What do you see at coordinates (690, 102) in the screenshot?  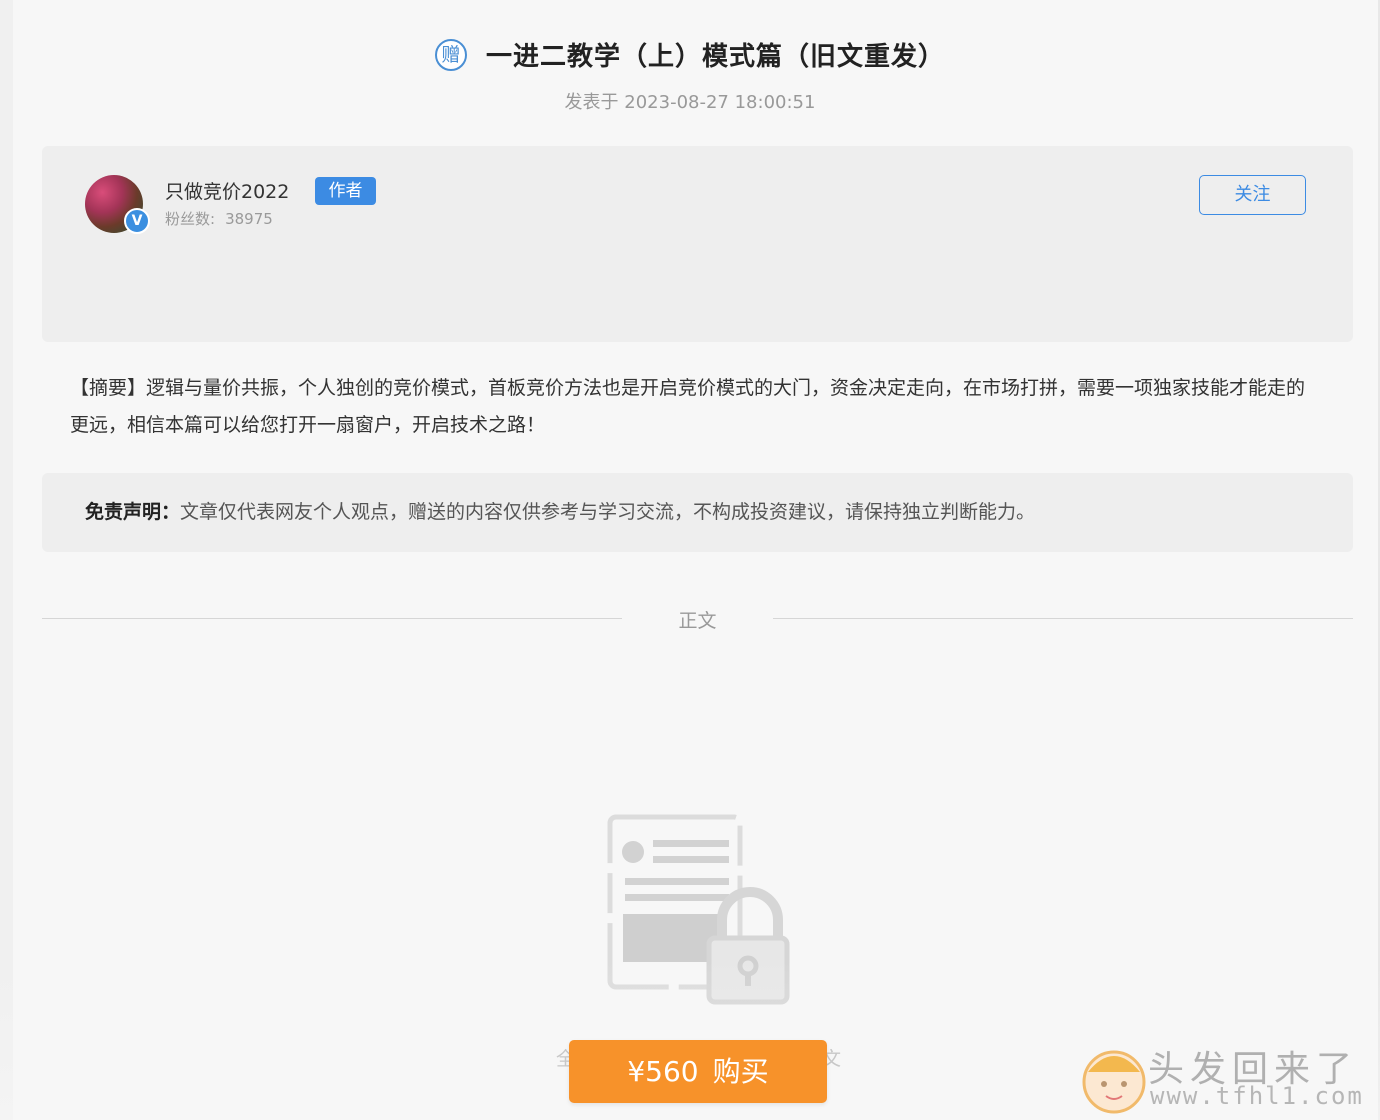 I see `publish-time: 发表于 2023-08-27 18:00:51` at bounding box center [690, 102].